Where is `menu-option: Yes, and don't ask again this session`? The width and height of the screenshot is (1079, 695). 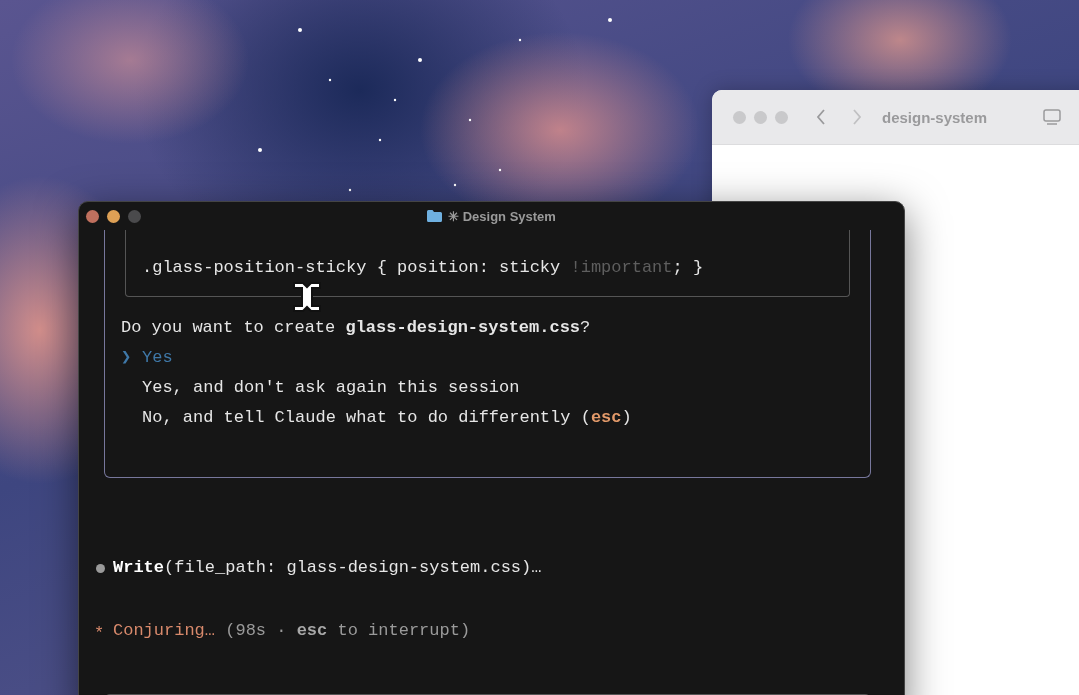
menu-option: Yes, and don't ask again this session is located at coordinates (485, 388).